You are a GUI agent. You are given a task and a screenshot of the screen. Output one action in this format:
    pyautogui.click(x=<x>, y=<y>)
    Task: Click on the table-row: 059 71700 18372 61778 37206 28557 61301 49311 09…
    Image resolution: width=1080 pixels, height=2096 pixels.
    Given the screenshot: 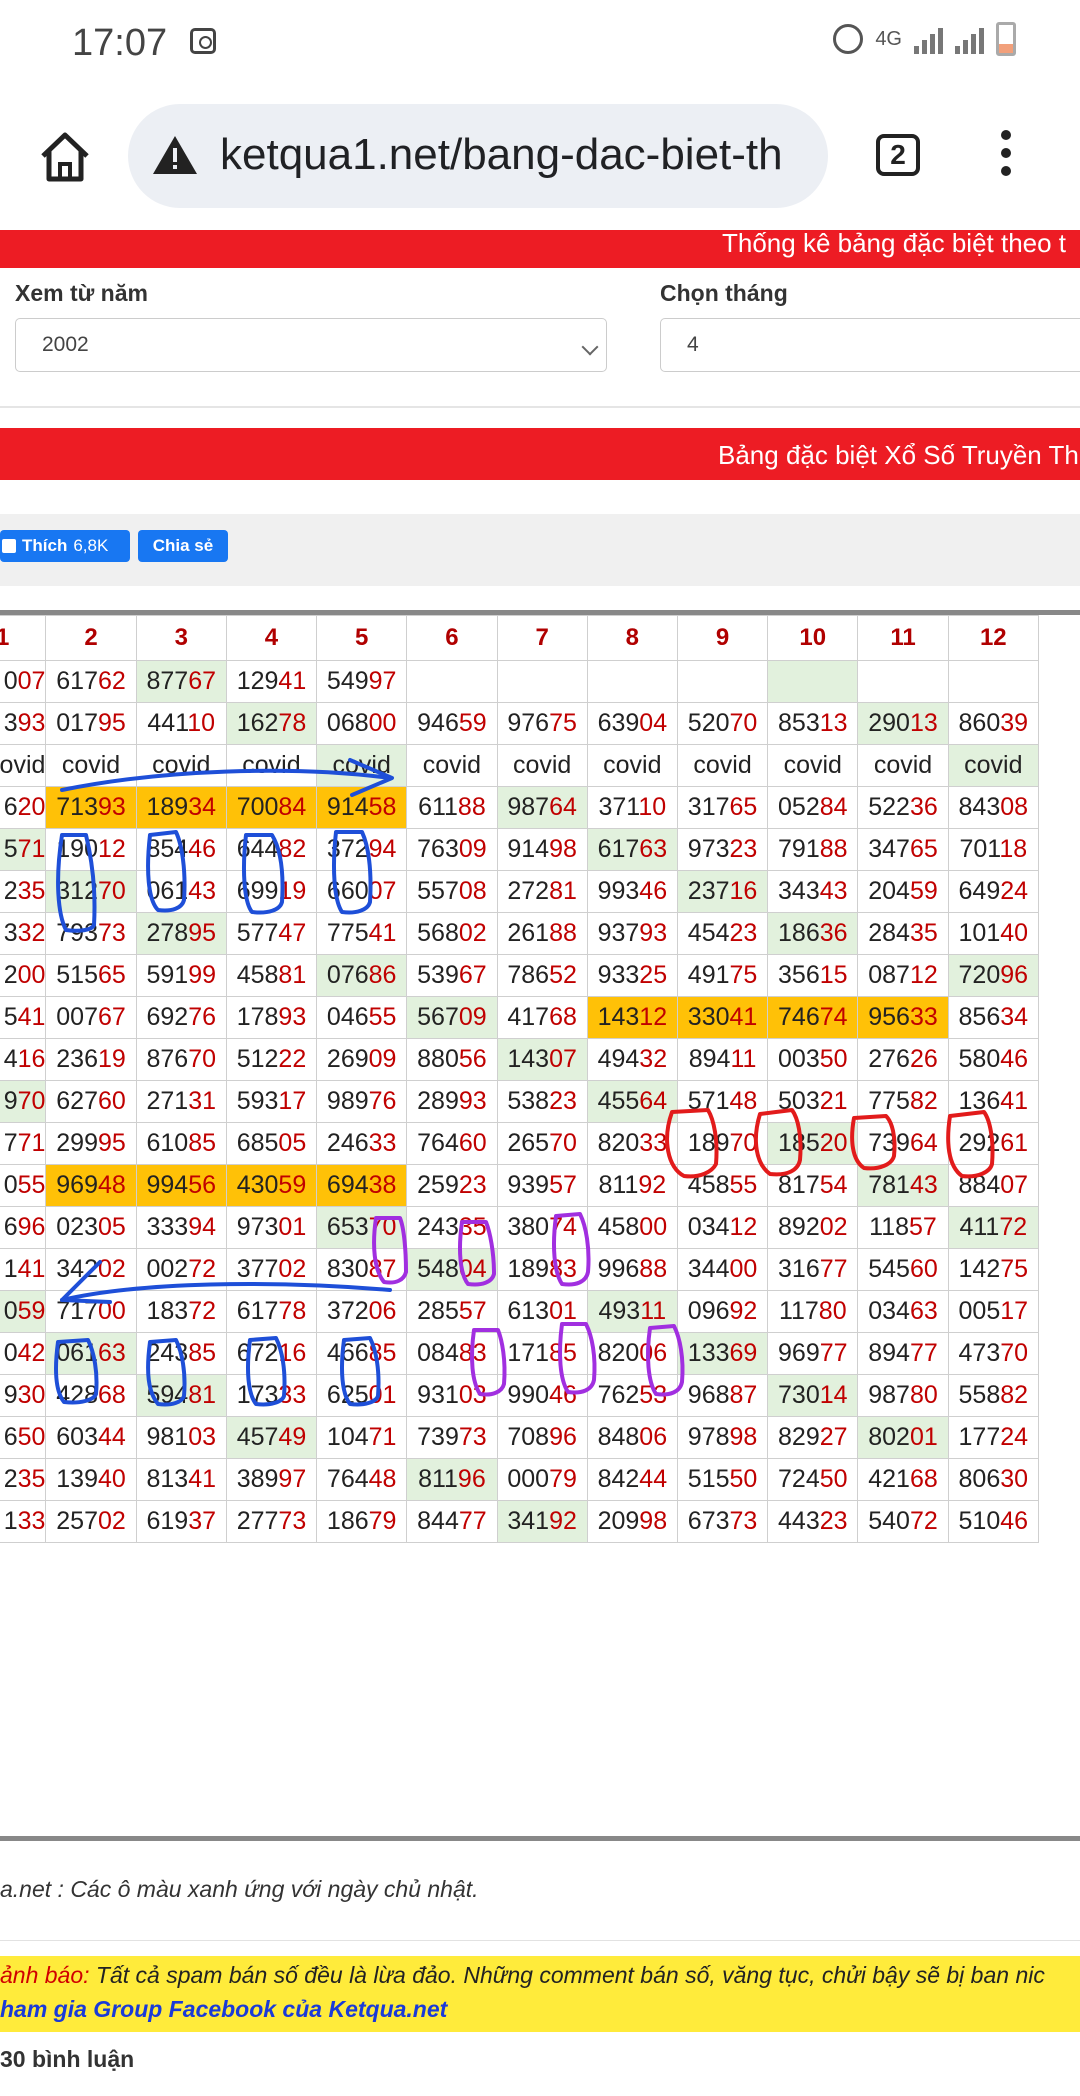 What is the action you would take?
    pyautogui.click(x=520, y=1311)
    